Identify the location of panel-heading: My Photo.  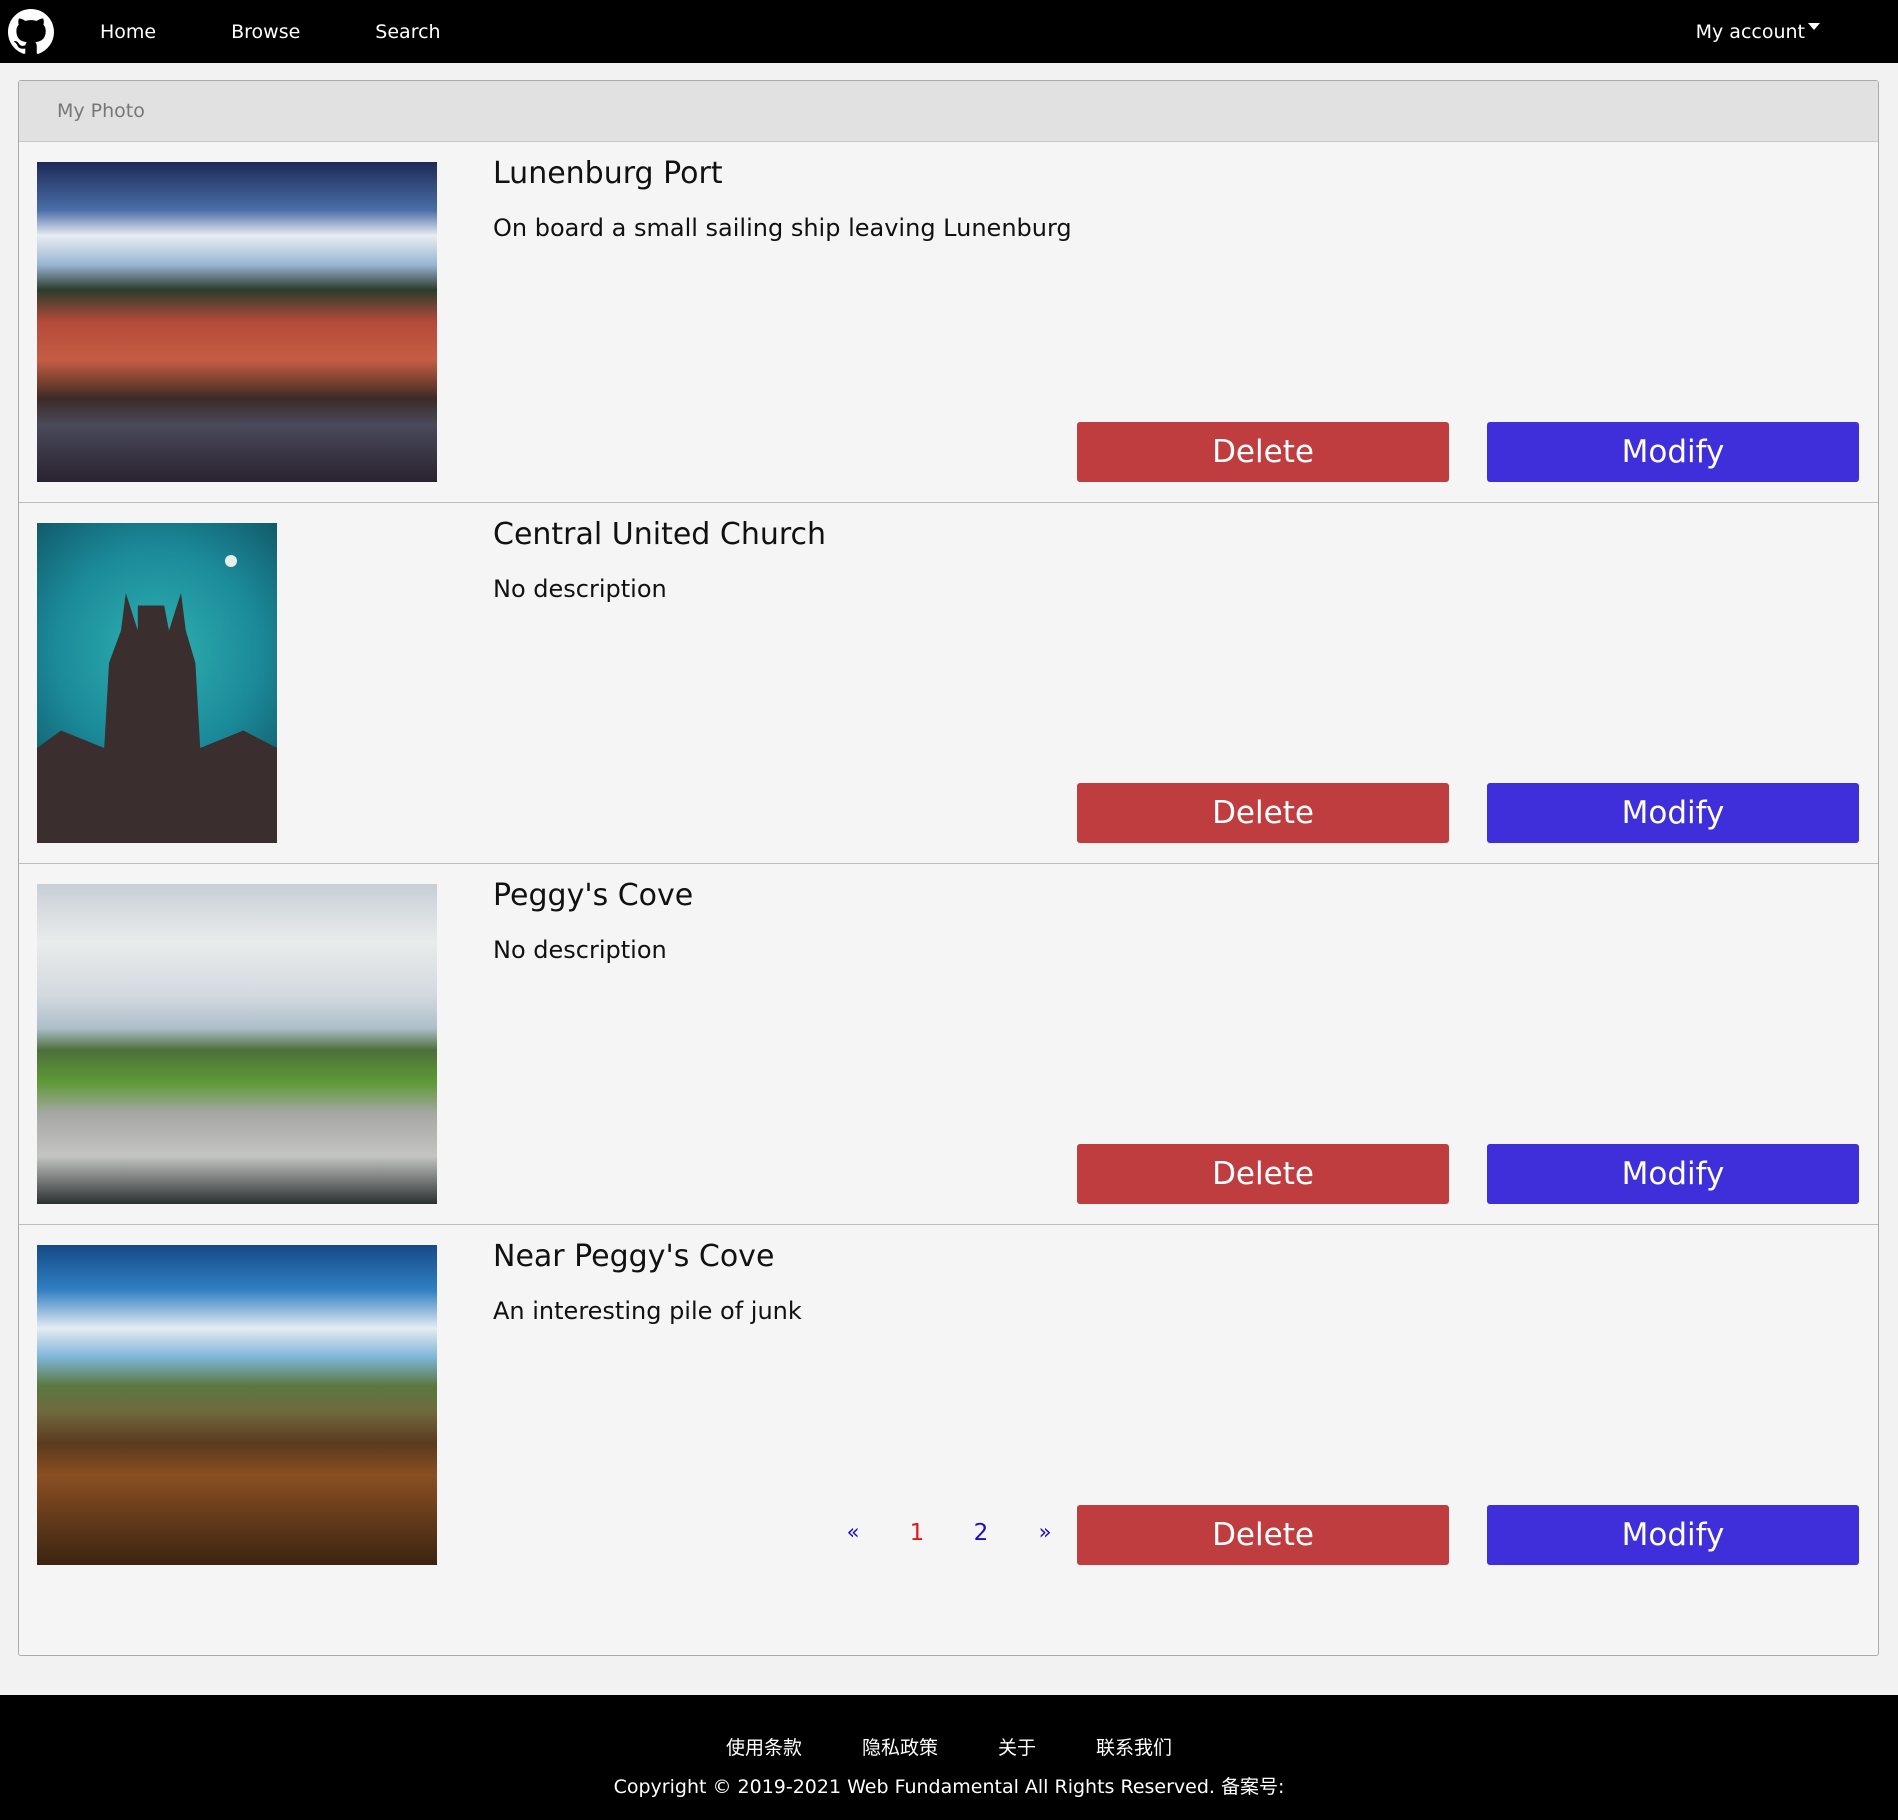
(948, 111).